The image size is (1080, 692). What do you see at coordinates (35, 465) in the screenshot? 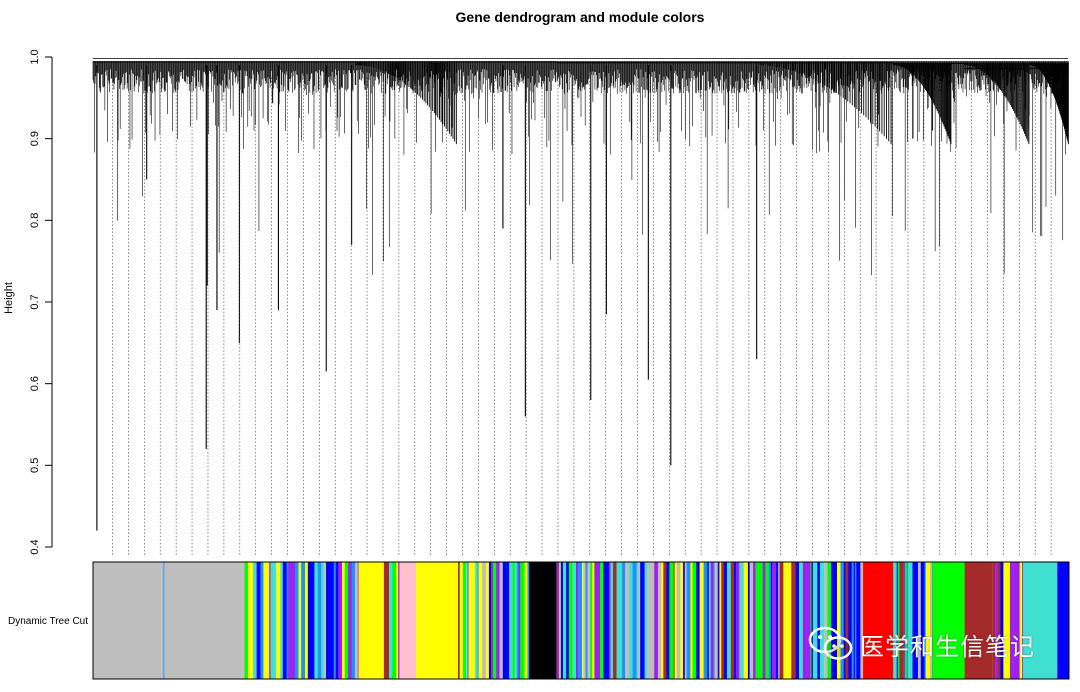
I see `y-tick-label: 0.5` at bounding box center [35, 465].